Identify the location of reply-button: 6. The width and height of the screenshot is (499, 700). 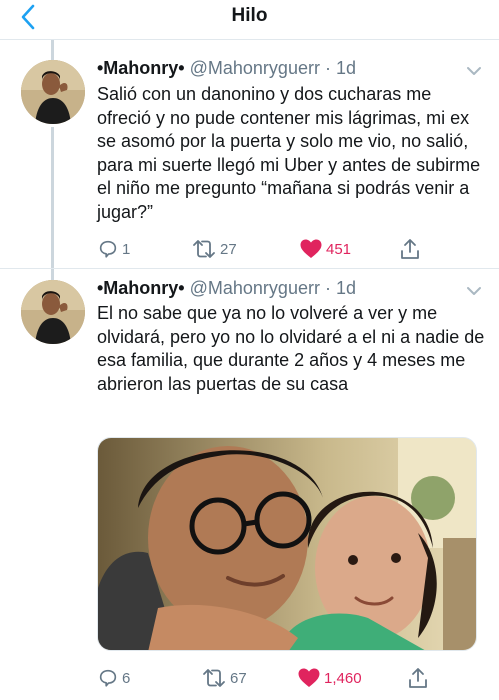
(113, 678).